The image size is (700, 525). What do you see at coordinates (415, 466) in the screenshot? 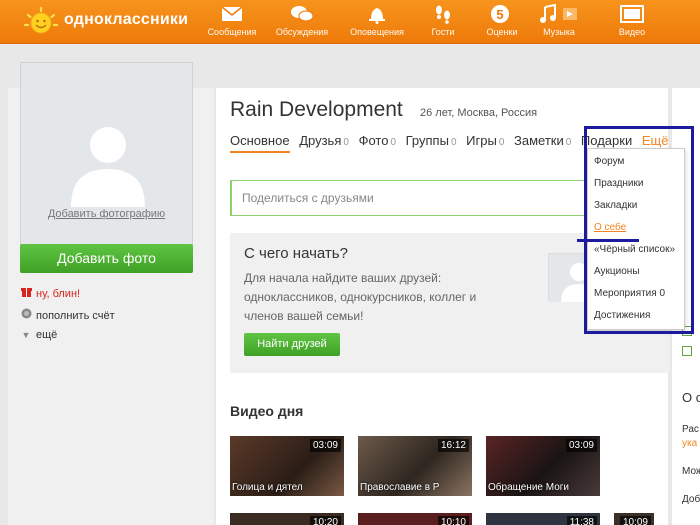
I see `video-thumbnail: 16:12 Православие в Р` at bounding box center [415, 466].